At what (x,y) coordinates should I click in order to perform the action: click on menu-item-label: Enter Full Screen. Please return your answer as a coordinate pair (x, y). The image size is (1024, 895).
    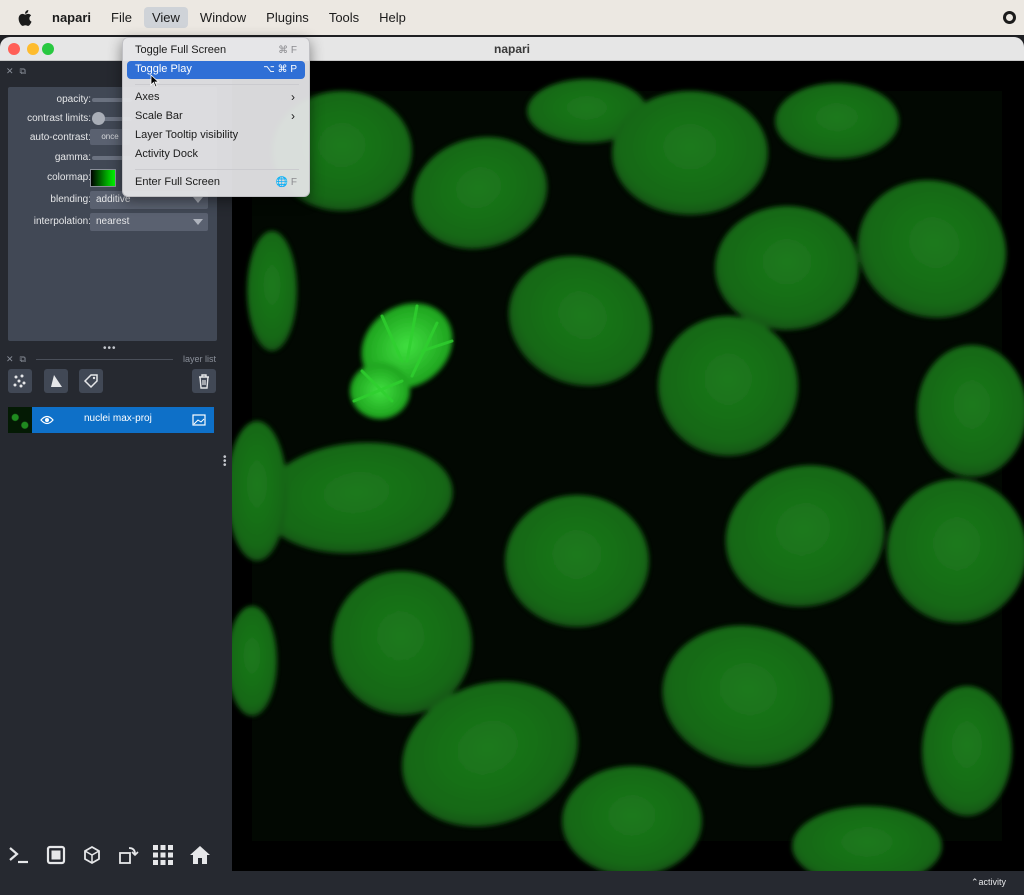
    Looking at the image, I should click on (177, 182).